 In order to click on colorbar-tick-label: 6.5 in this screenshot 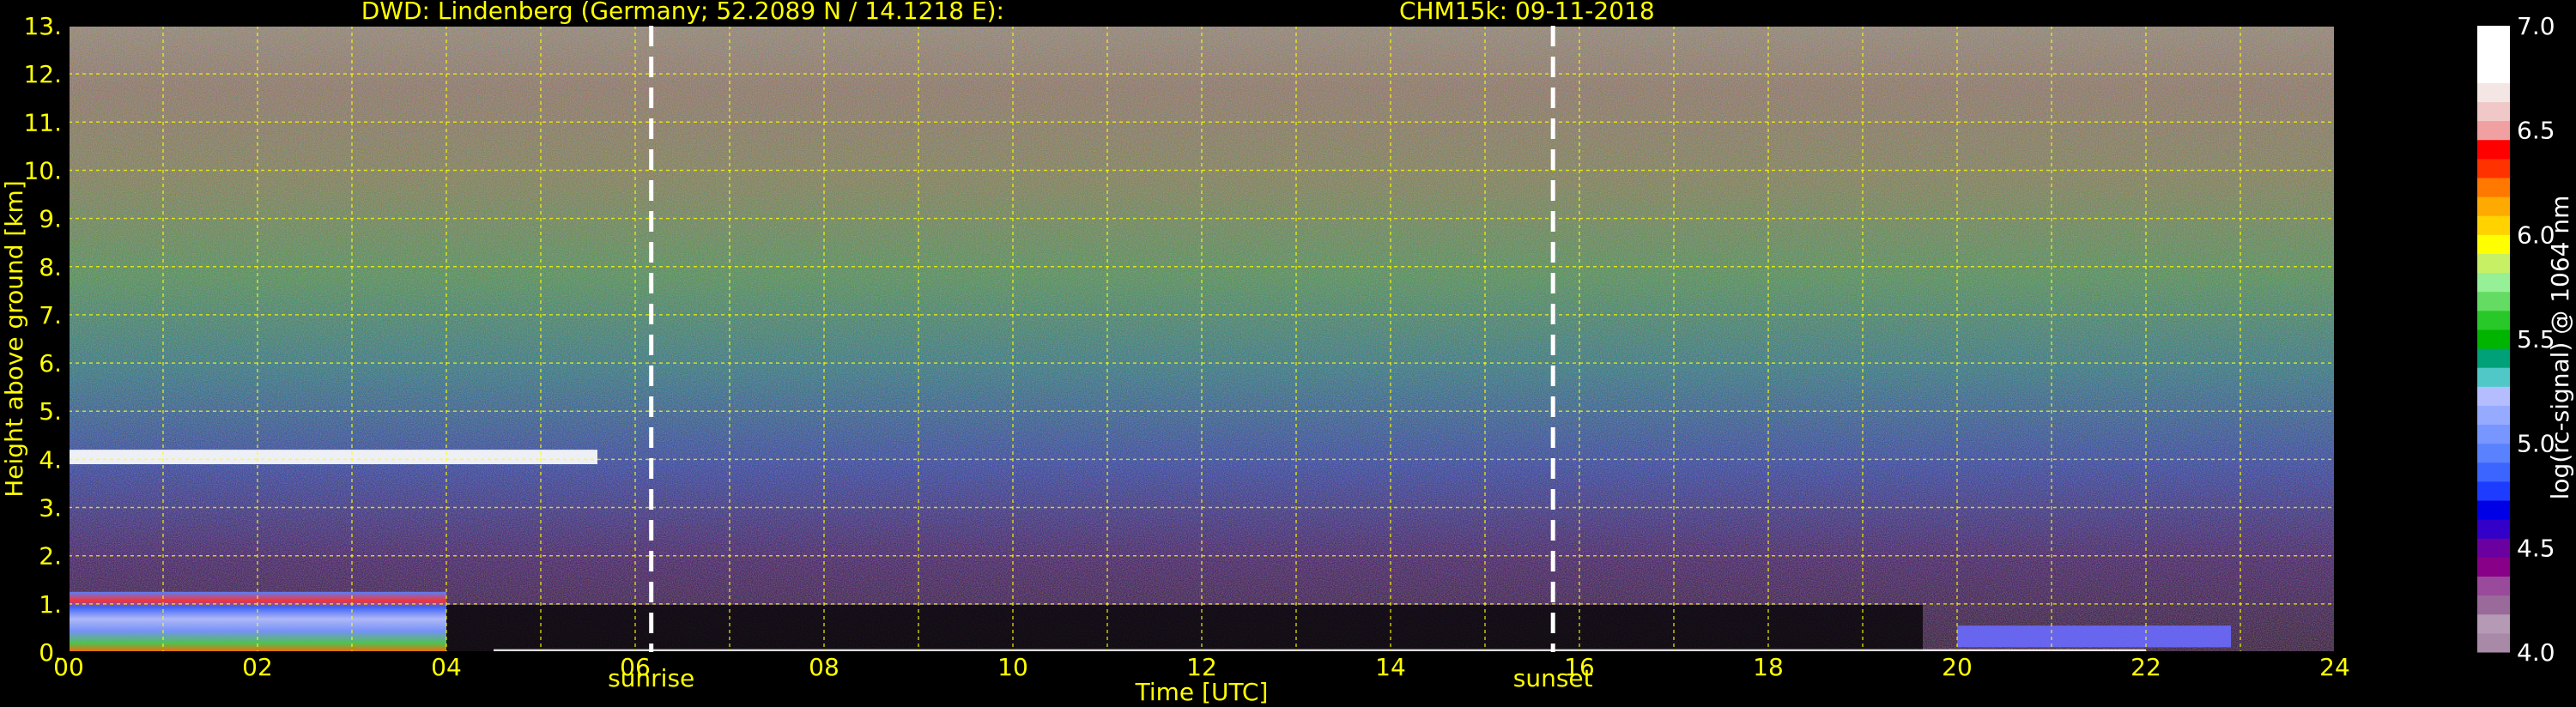, I will do `click(2536, 131)`.